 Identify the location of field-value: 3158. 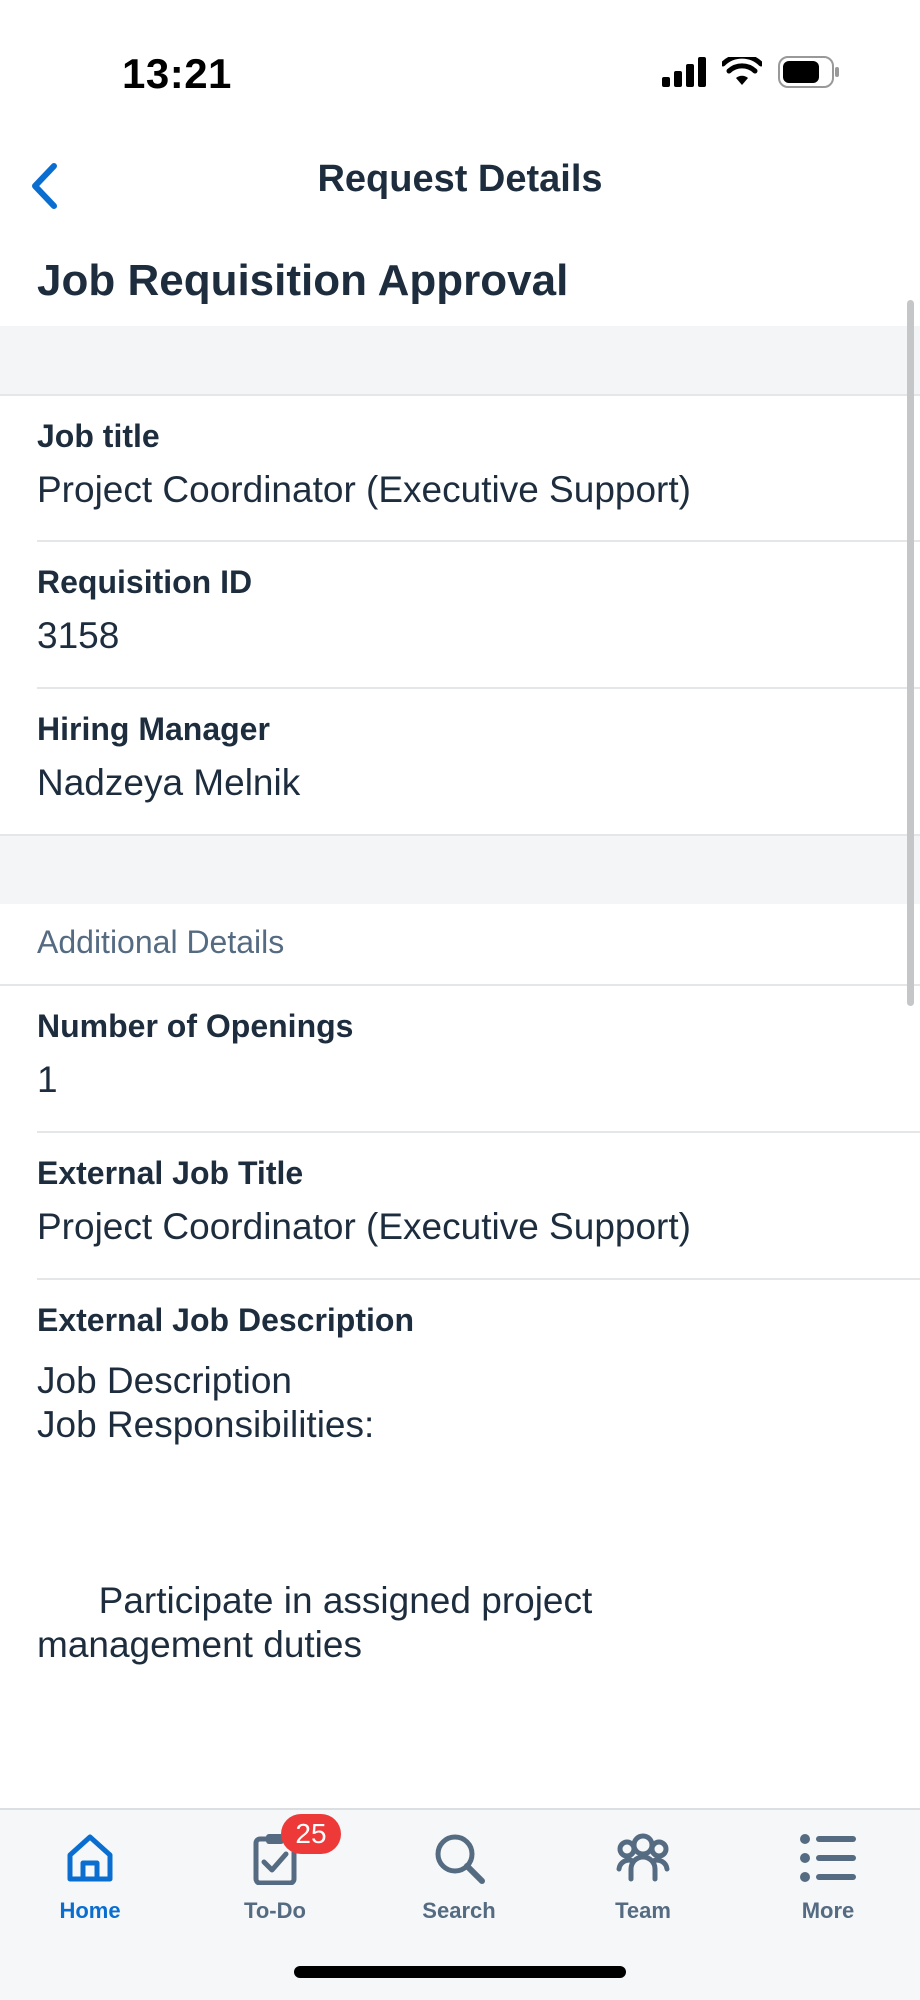
(78, 635).